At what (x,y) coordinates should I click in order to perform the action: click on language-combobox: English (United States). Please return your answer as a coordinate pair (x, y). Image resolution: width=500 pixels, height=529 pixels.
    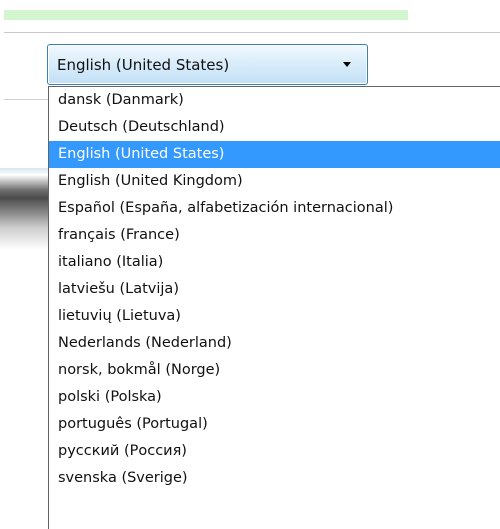
    Looking at the image, I should click on (207, 64).